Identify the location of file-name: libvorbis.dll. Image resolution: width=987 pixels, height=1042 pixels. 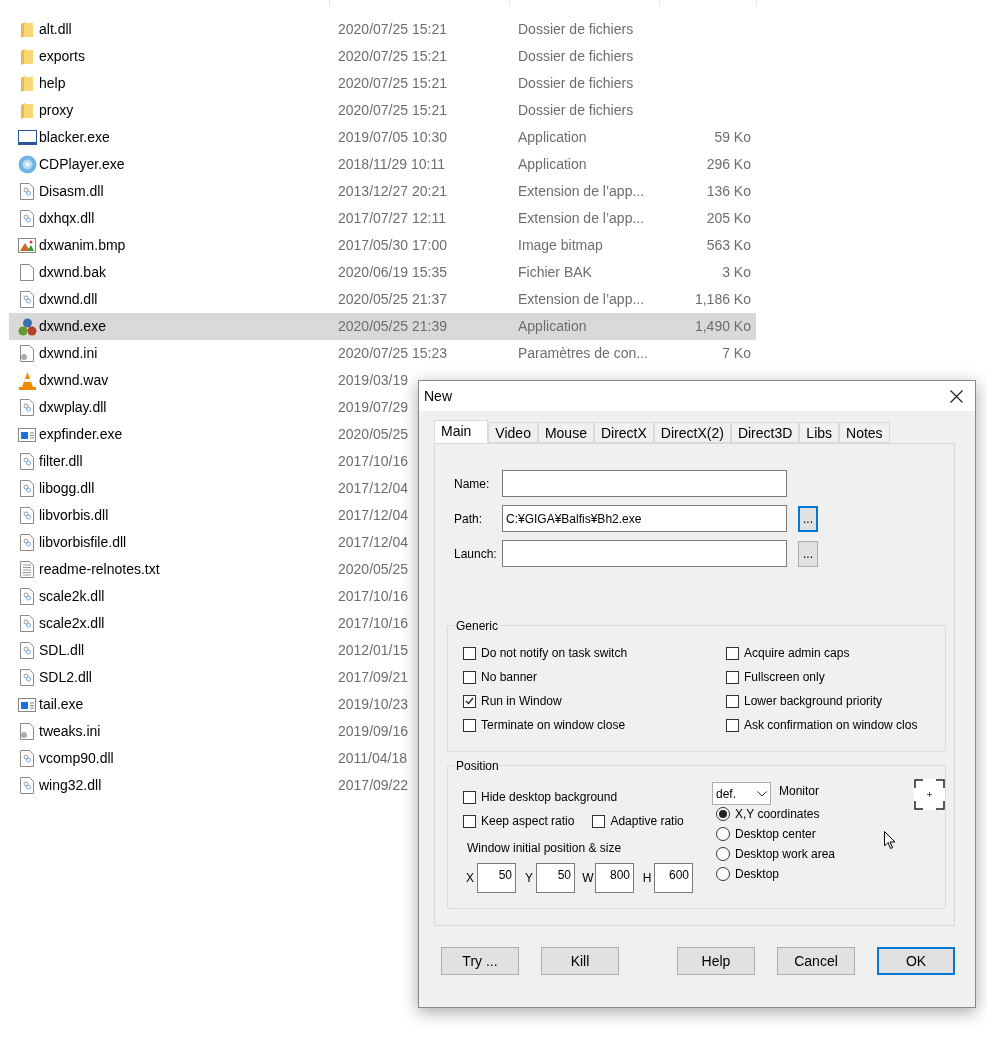
(74, 515).